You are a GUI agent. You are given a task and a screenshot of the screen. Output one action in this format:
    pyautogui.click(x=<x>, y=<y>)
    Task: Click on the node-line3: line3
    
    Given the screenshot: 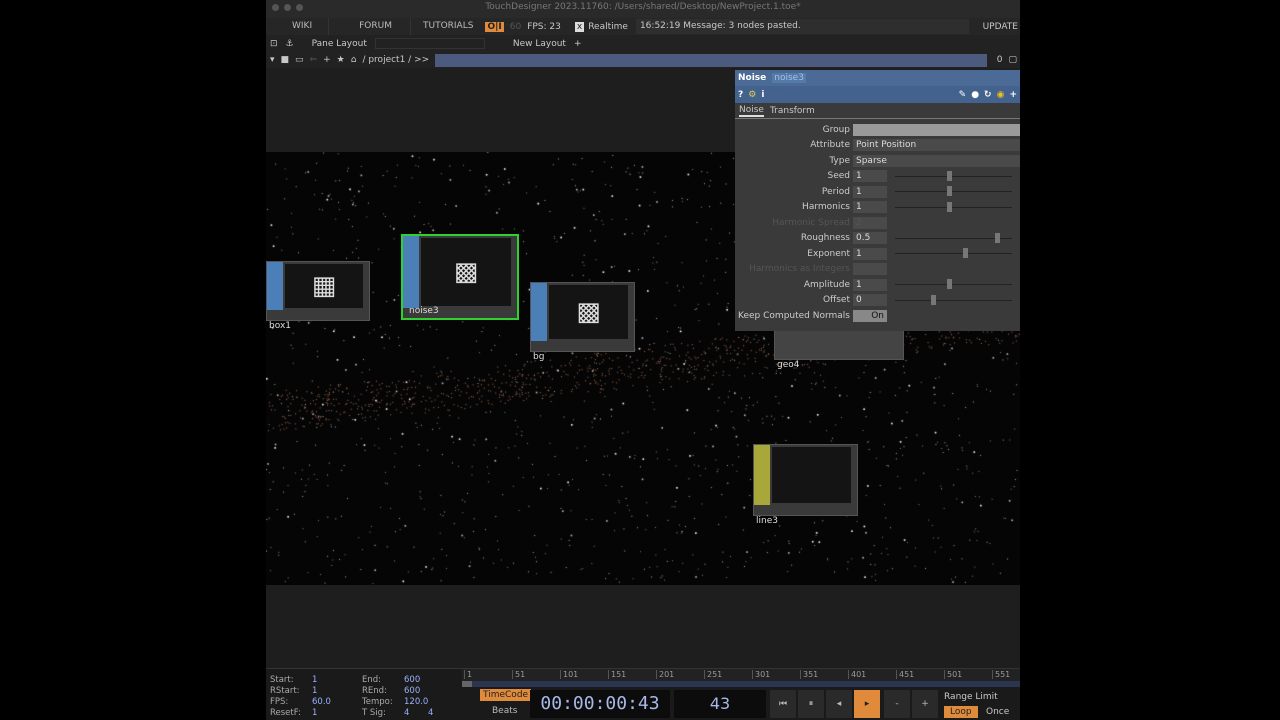 What is the action you would take?
    pyautogui.click(x=805, y=485)
    